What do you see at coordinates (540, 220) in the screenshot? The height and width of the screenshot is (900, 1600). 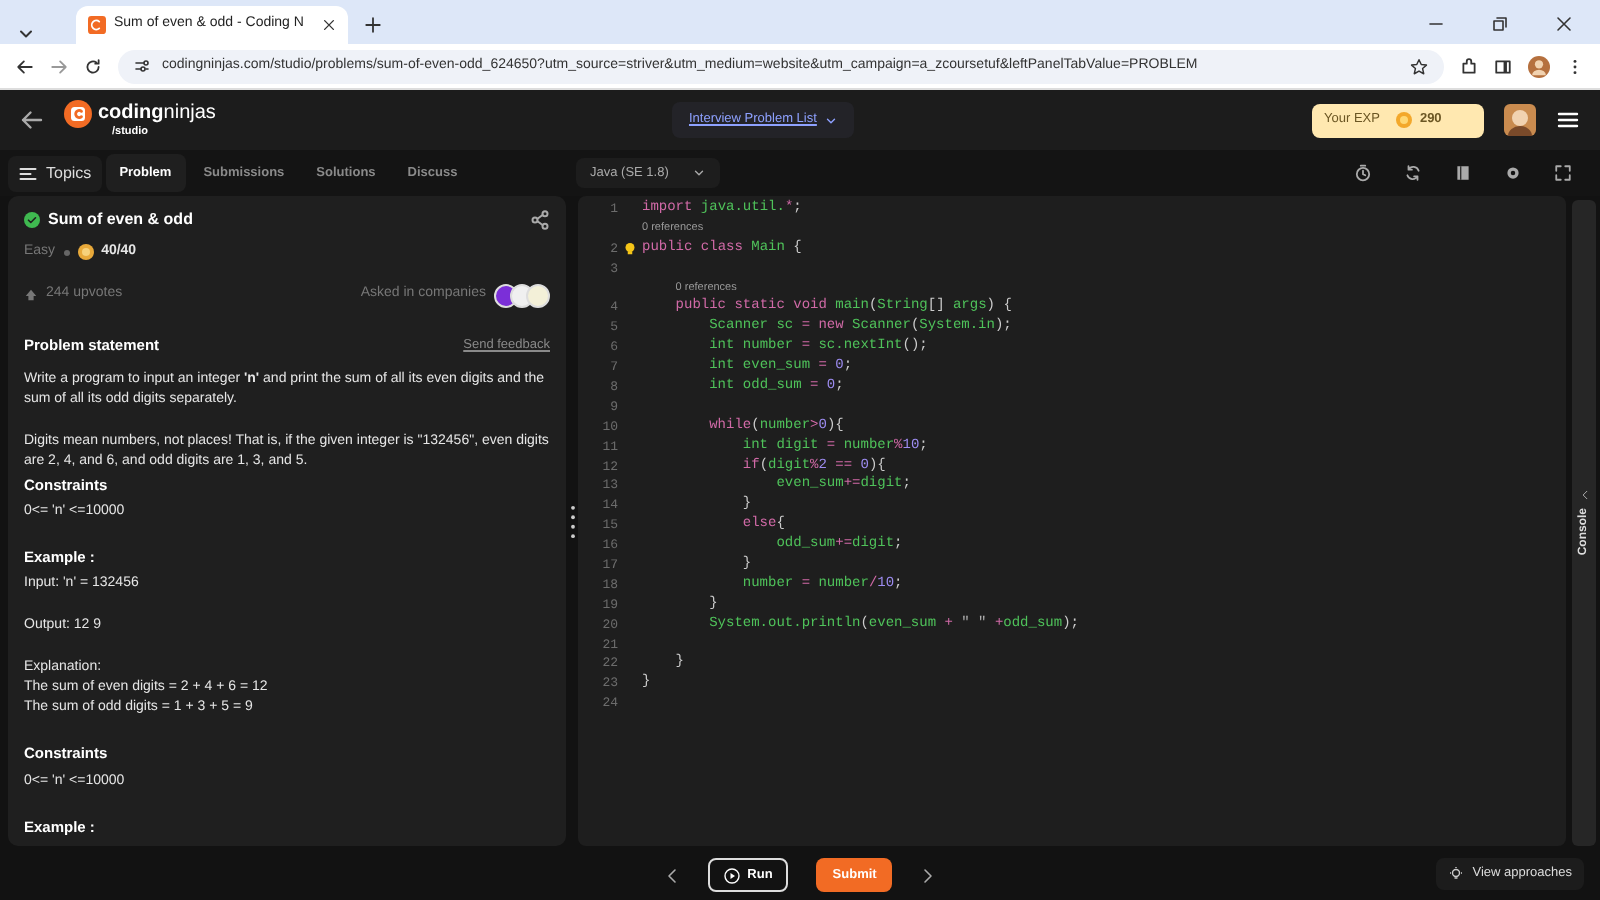 I see `share-icon` at bounding box center [540, 220].